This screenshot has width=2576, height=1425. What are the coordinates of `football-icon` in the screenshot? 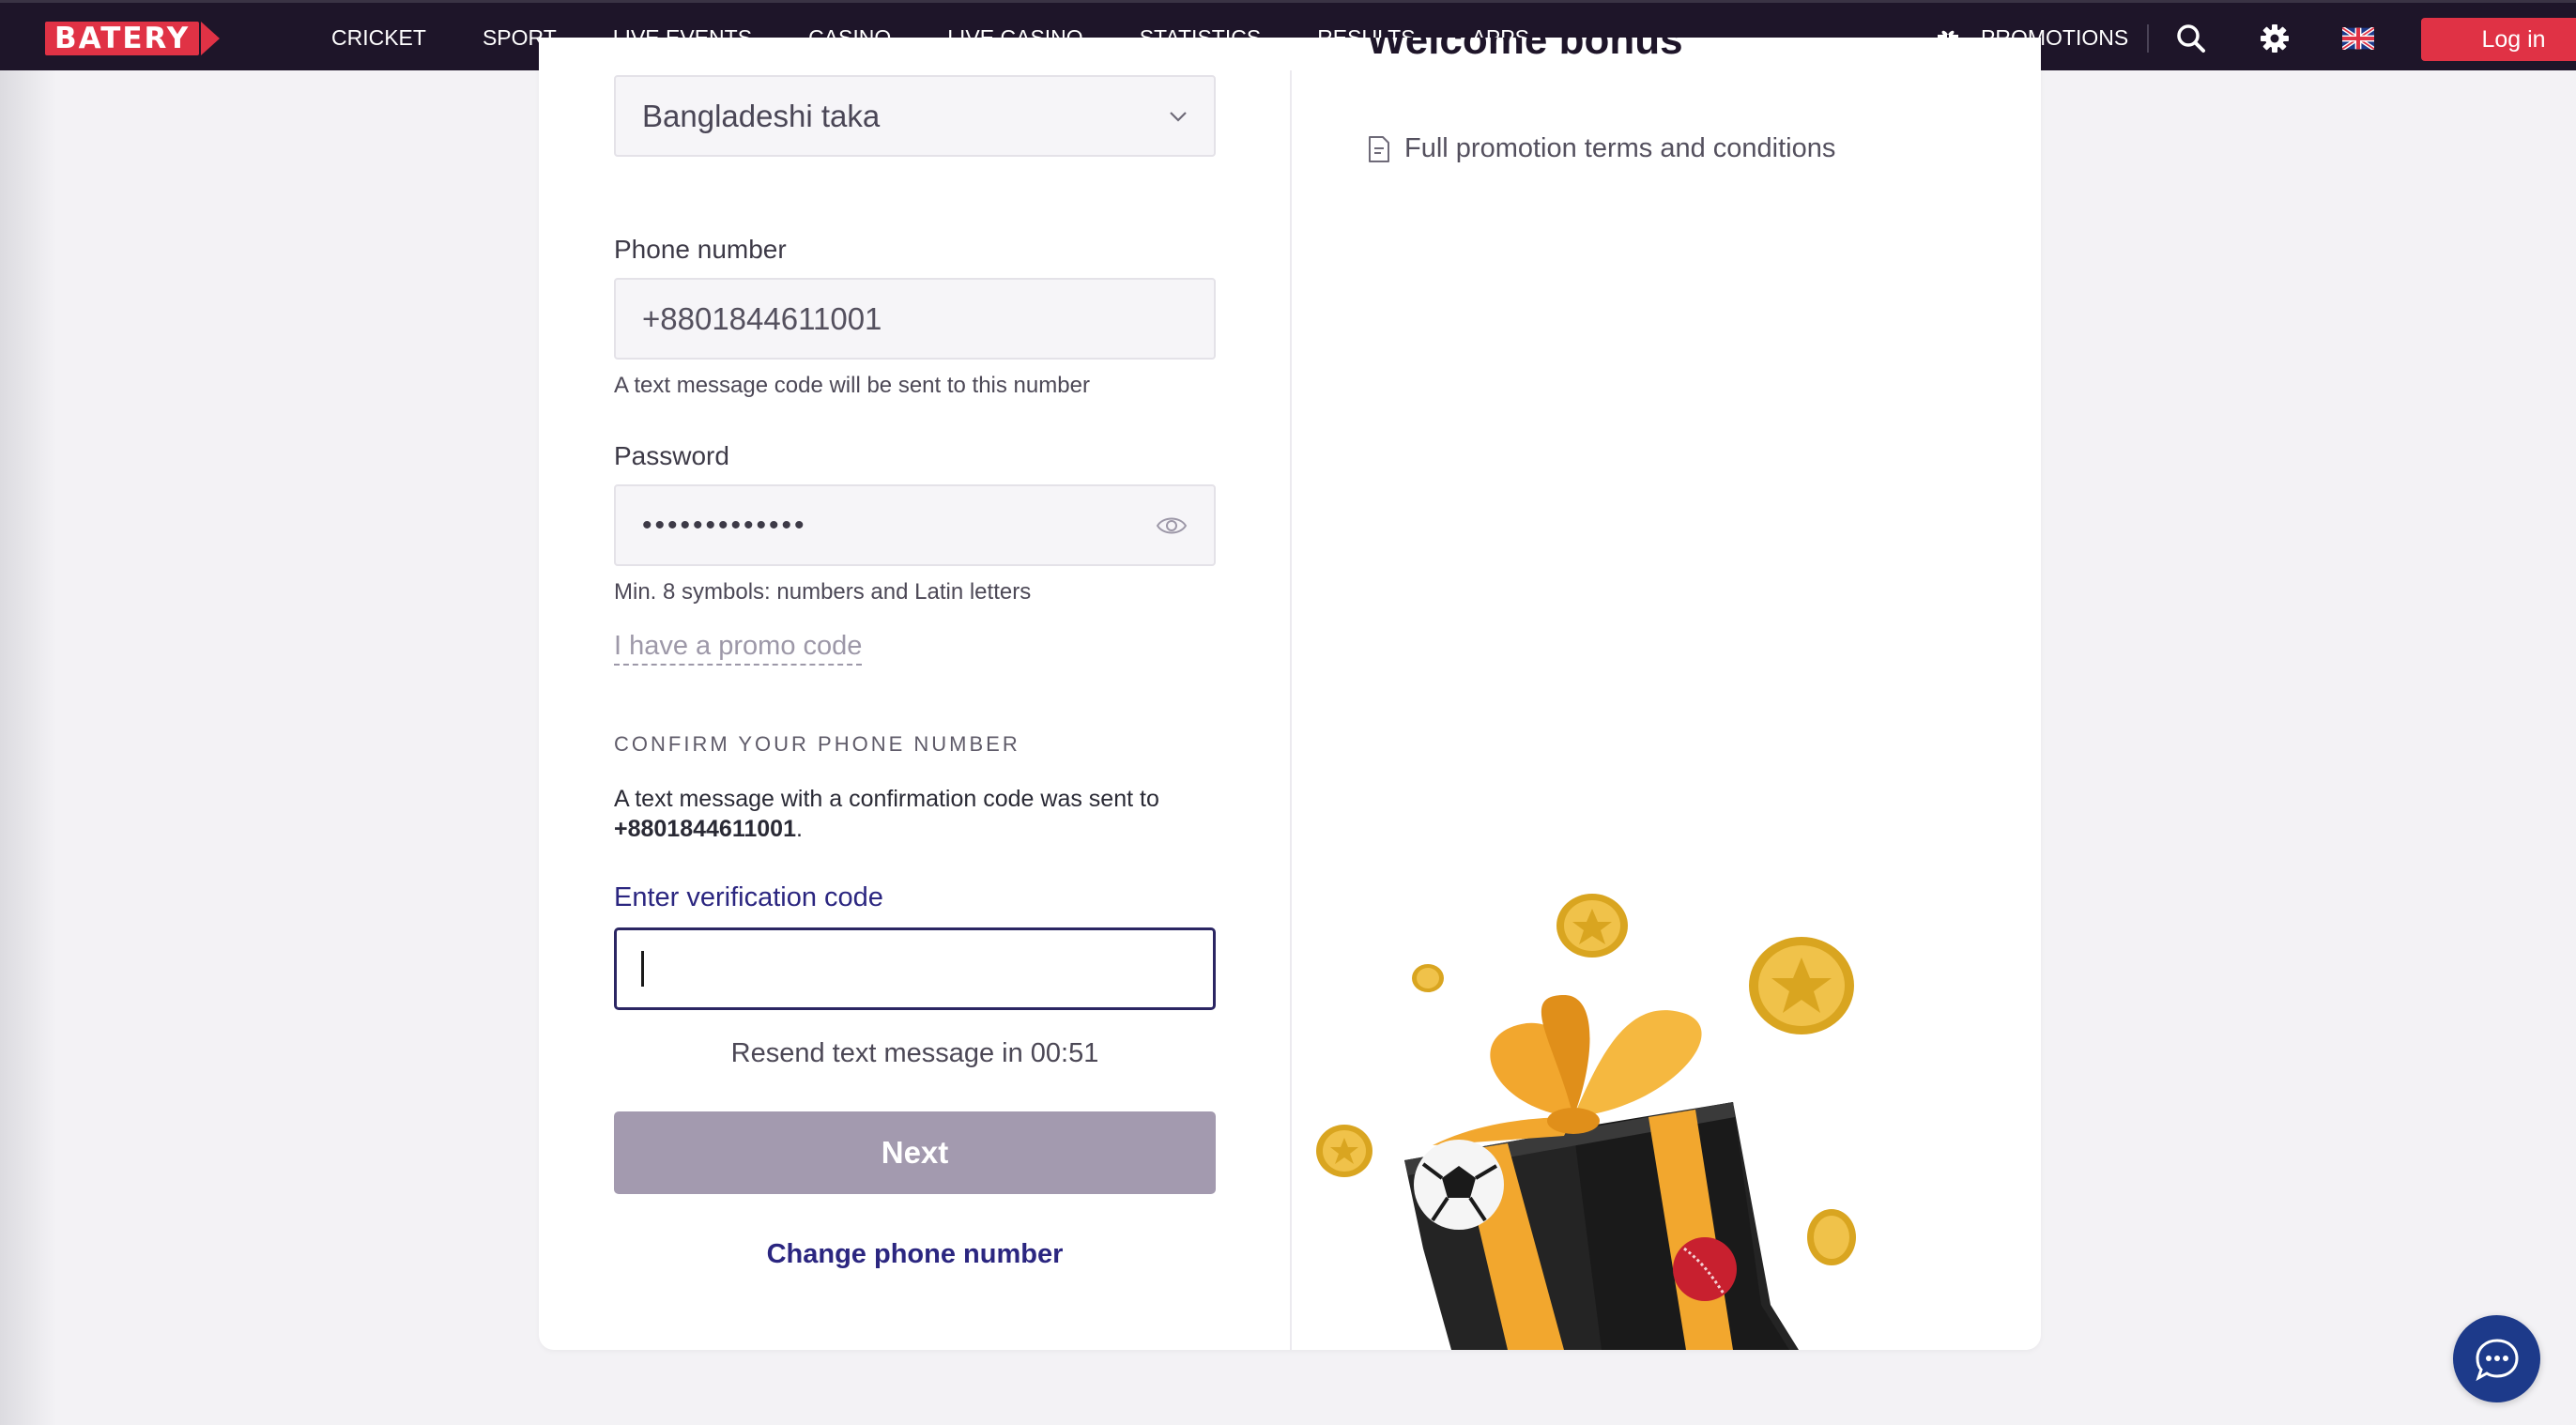 It's located at (1459, 1185).